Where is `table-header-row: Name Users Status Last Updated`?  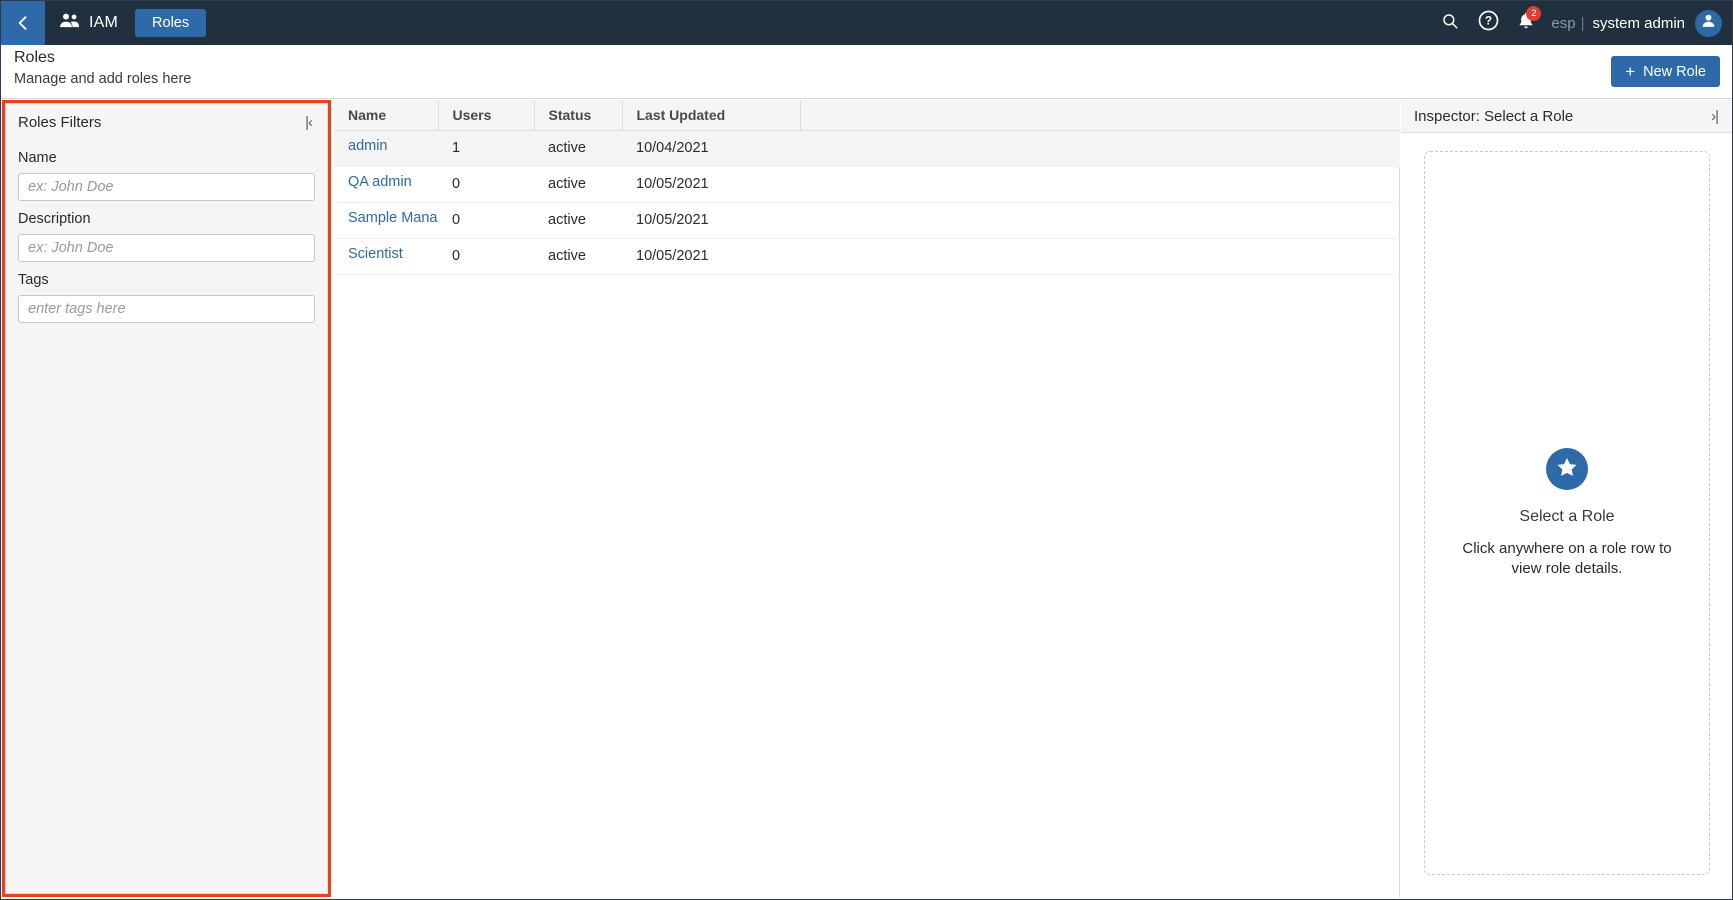
table-header-row: Name Users Status Last Updated is located at coordinates (867, 115).